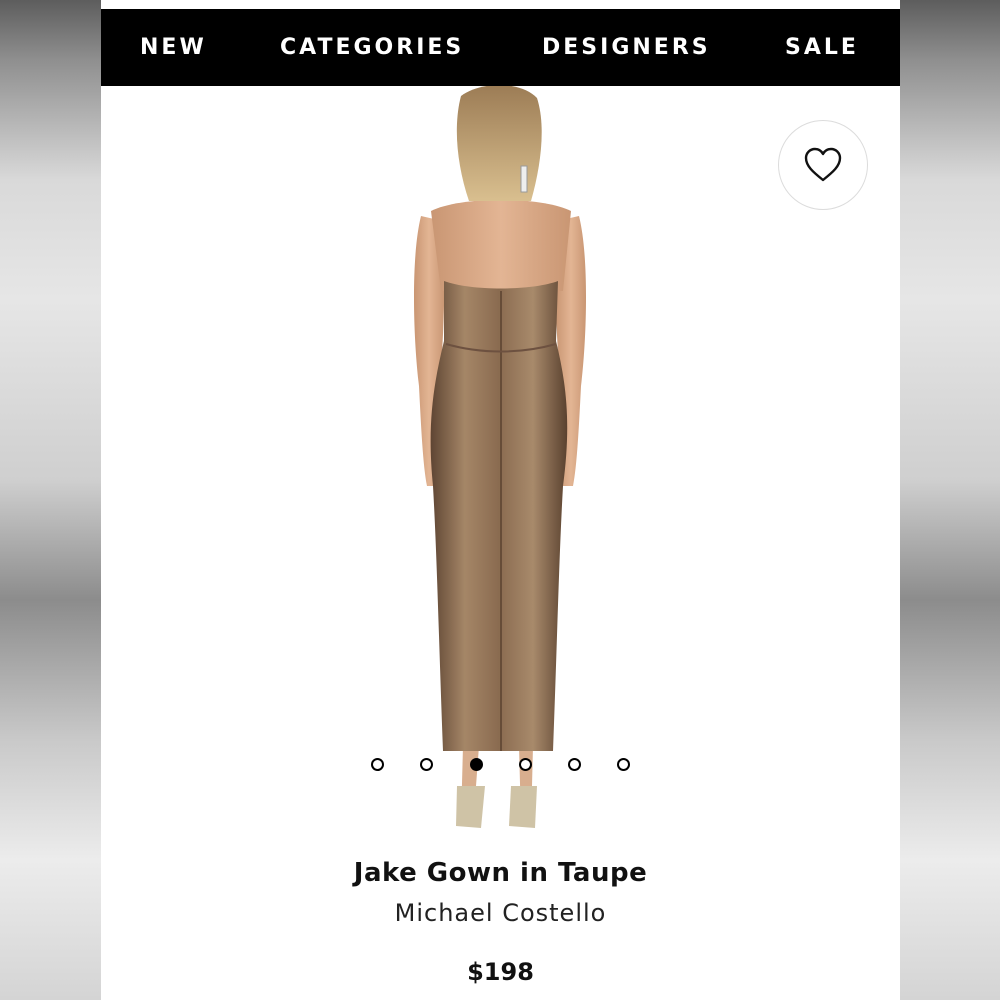 Image resolution: width=1000 pixels, height=1000 pixels. Describe the element at coordinates (502, 766) in the screenshot. I see `carousel-indicator` at that location.